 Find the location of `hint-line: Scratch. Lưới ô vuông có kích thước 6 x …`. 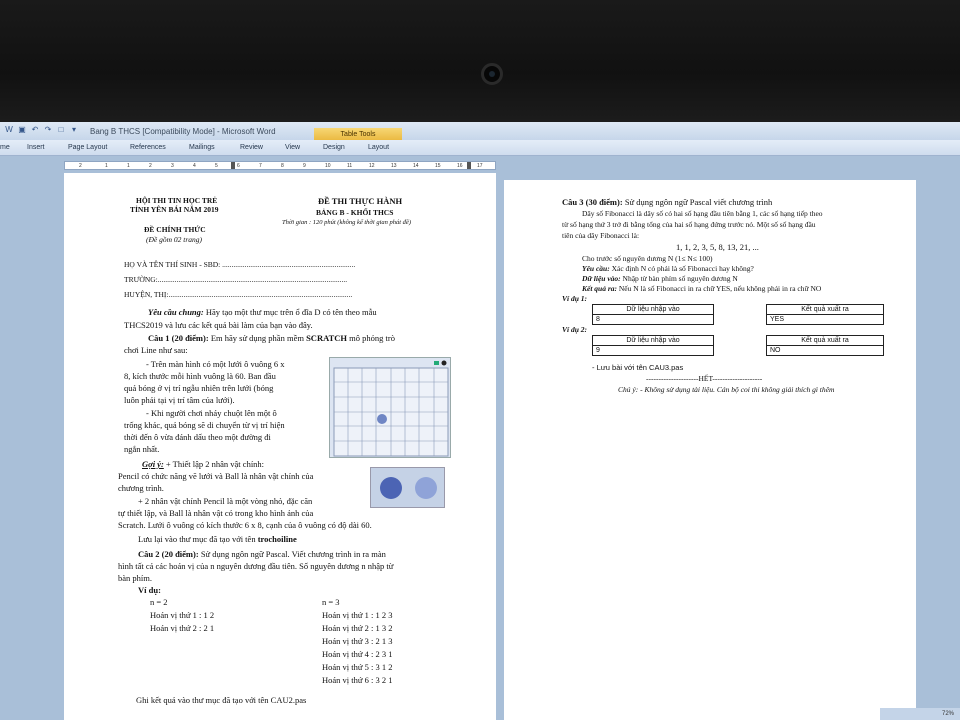

hint-line: Scratch. Lưới ô vuông có kích thước 6 x … is located at coordinates (245, 525).